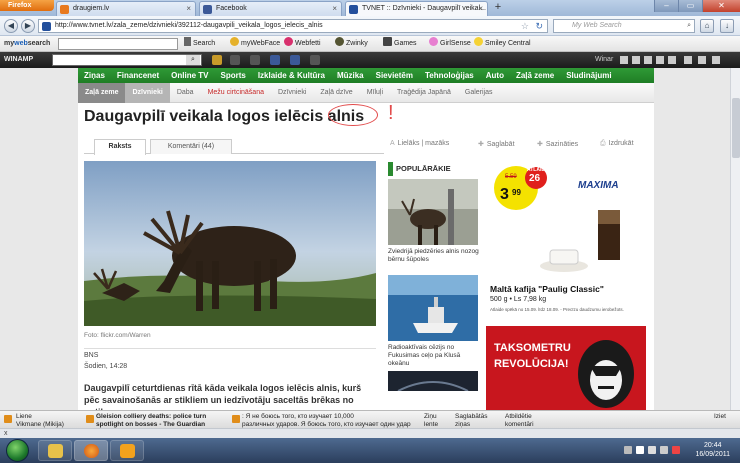  Describe the element at coordinates (28, 26) in the screenshot. I see `forward-icon: ▶` at that location.